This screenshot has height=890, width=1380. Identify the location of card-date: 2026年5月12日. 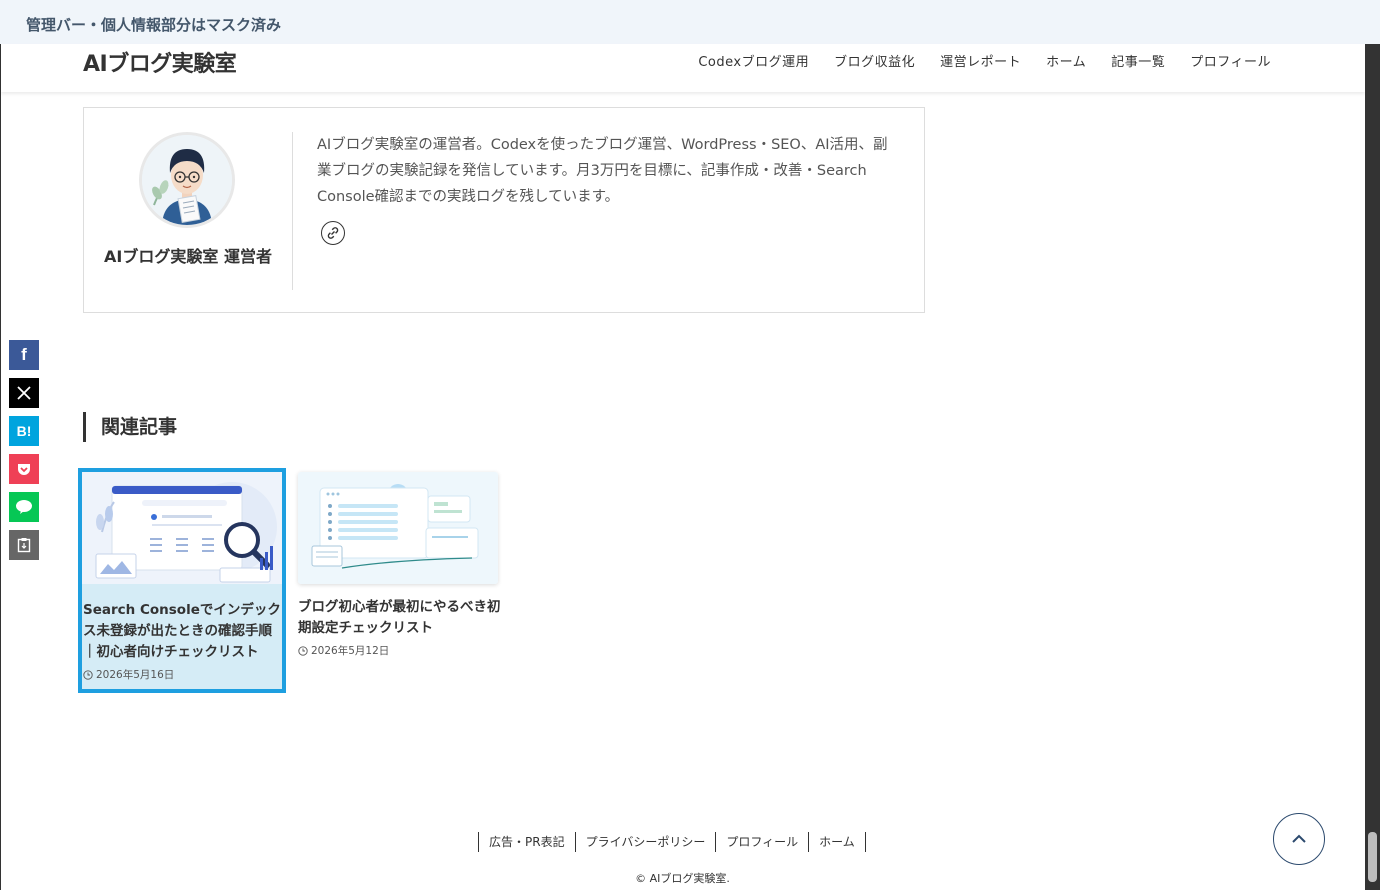
(400, 650).